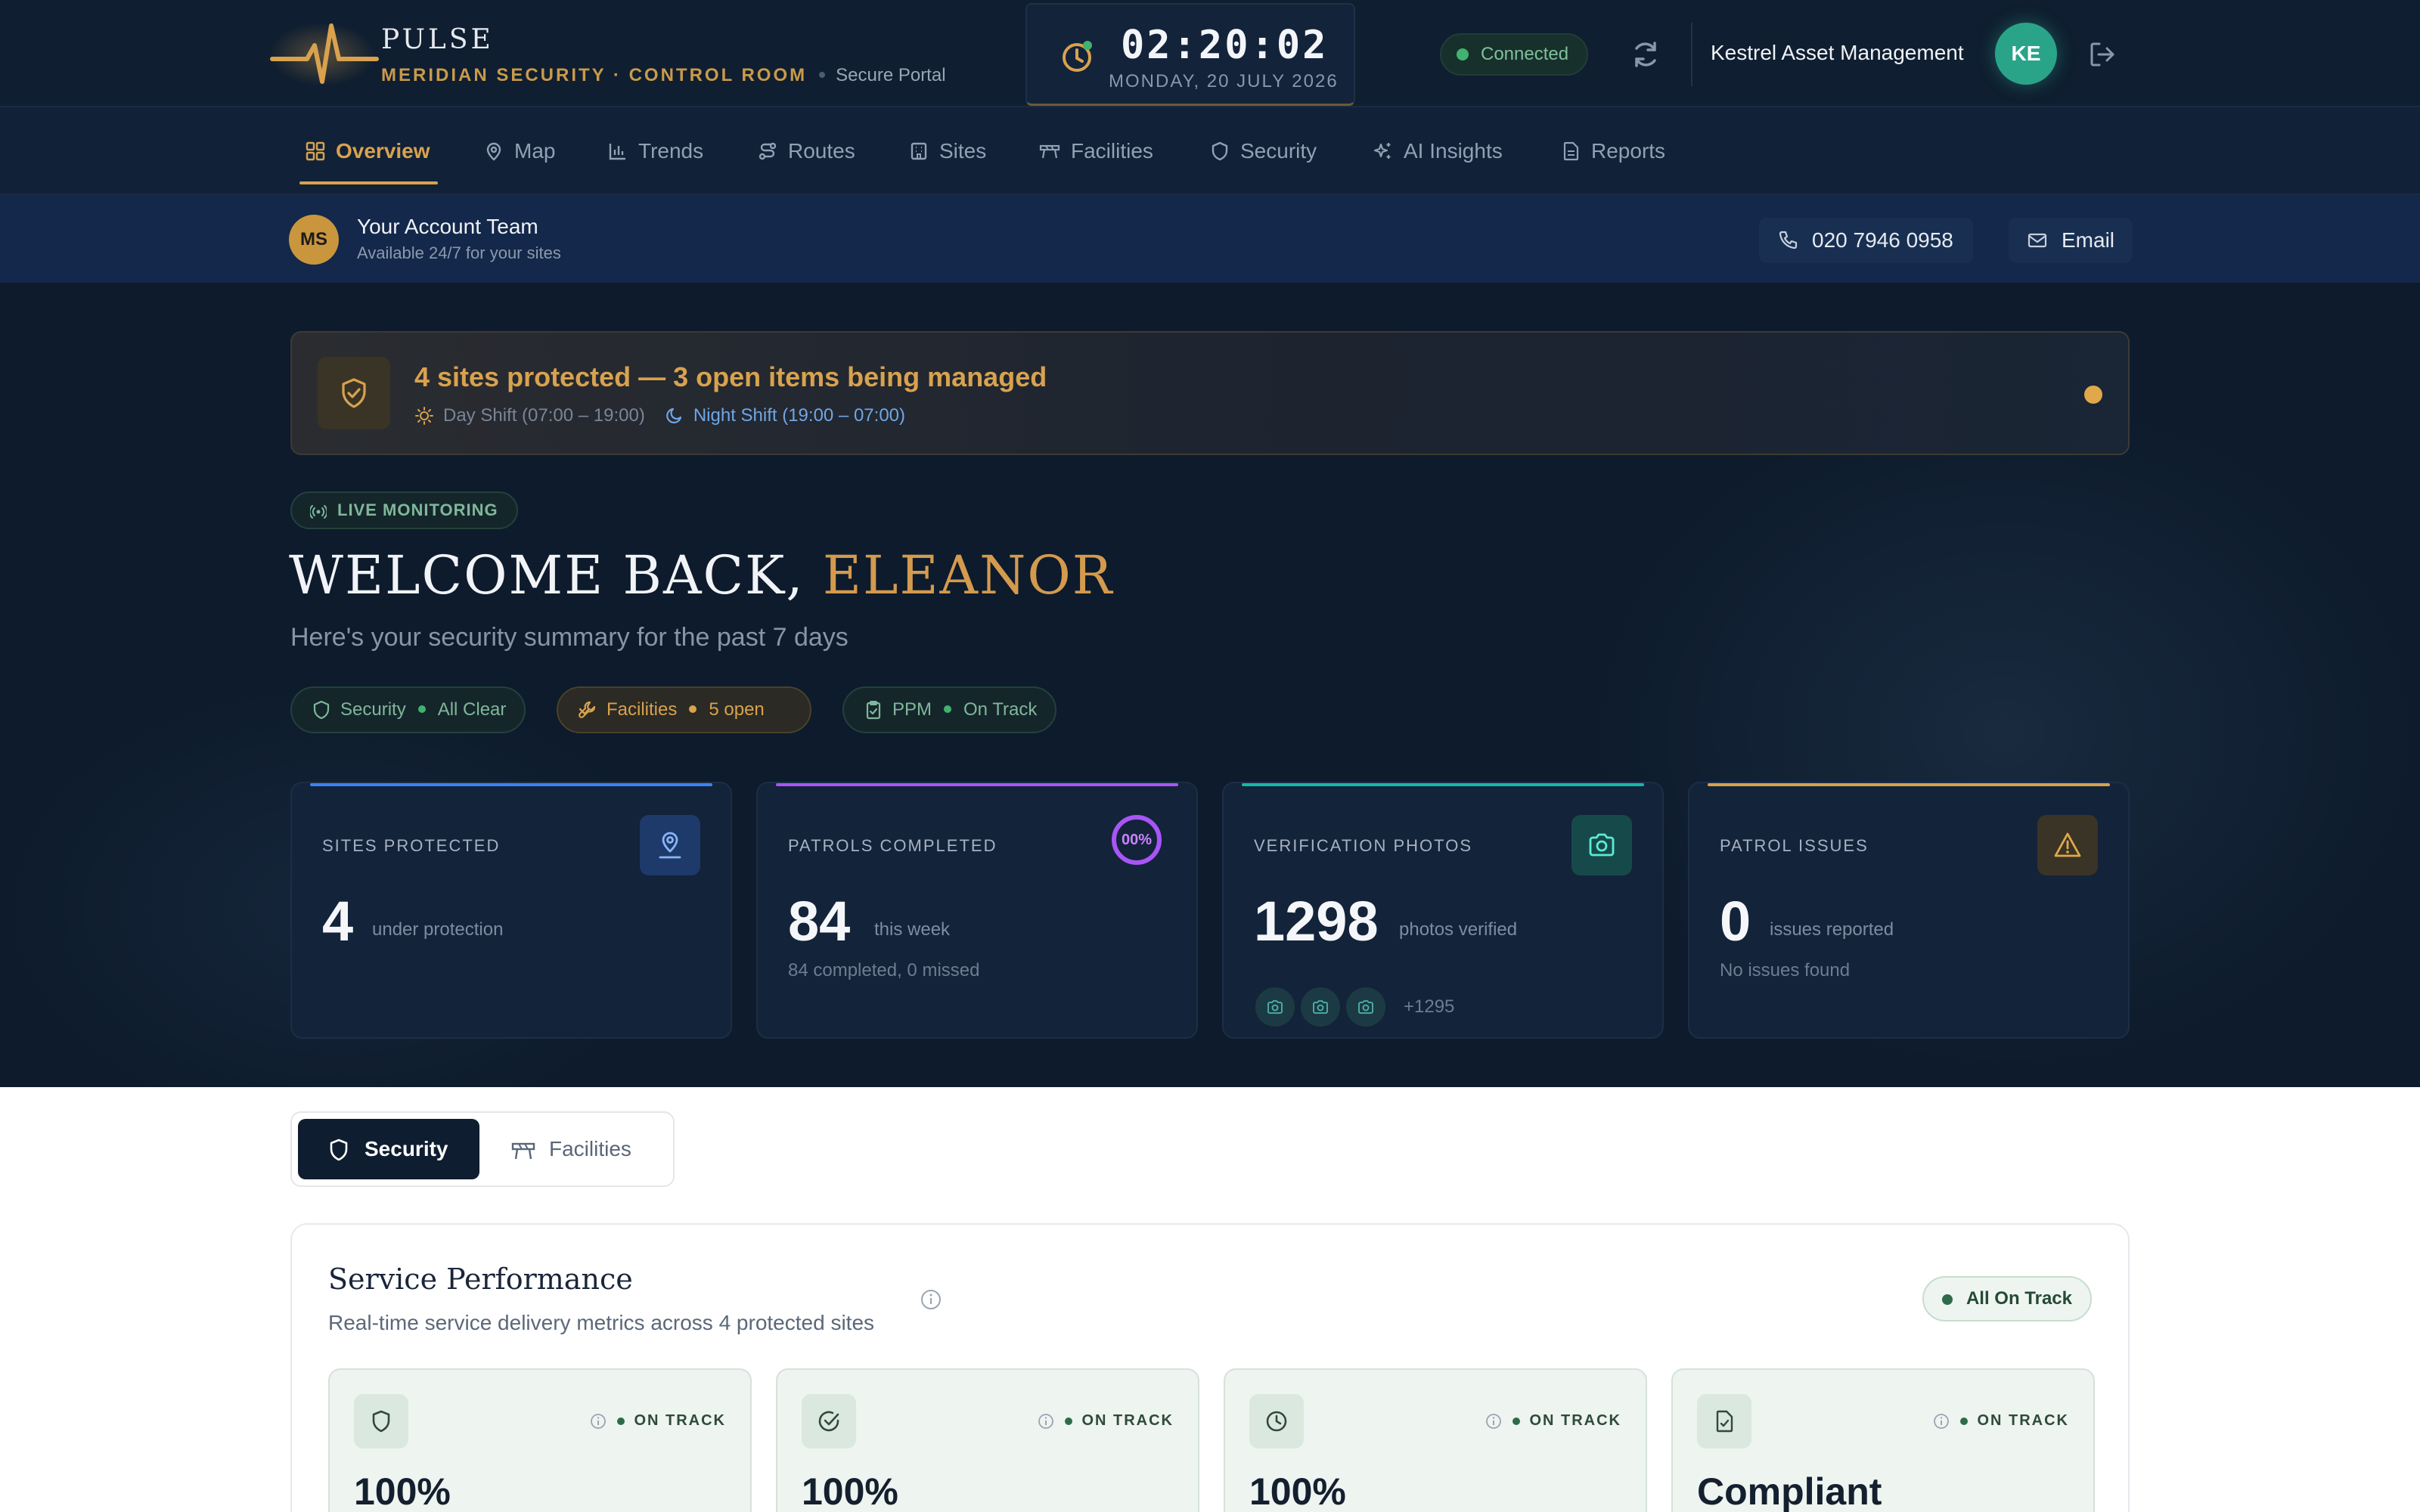 Image resolution: width=2420 pixels, height=1512 pixels. Describe the element at coordinates (1453, 151) in the screenshot. I see `nav-label: AI Insights` at that location.